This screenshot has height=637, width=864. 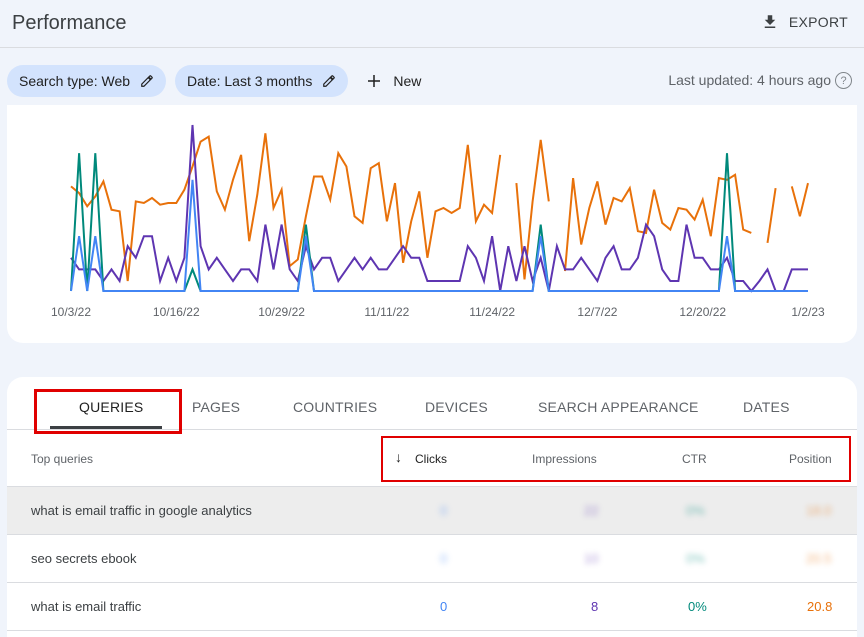 I want to click on highlight-box-tab, so click(x=108, y=411).